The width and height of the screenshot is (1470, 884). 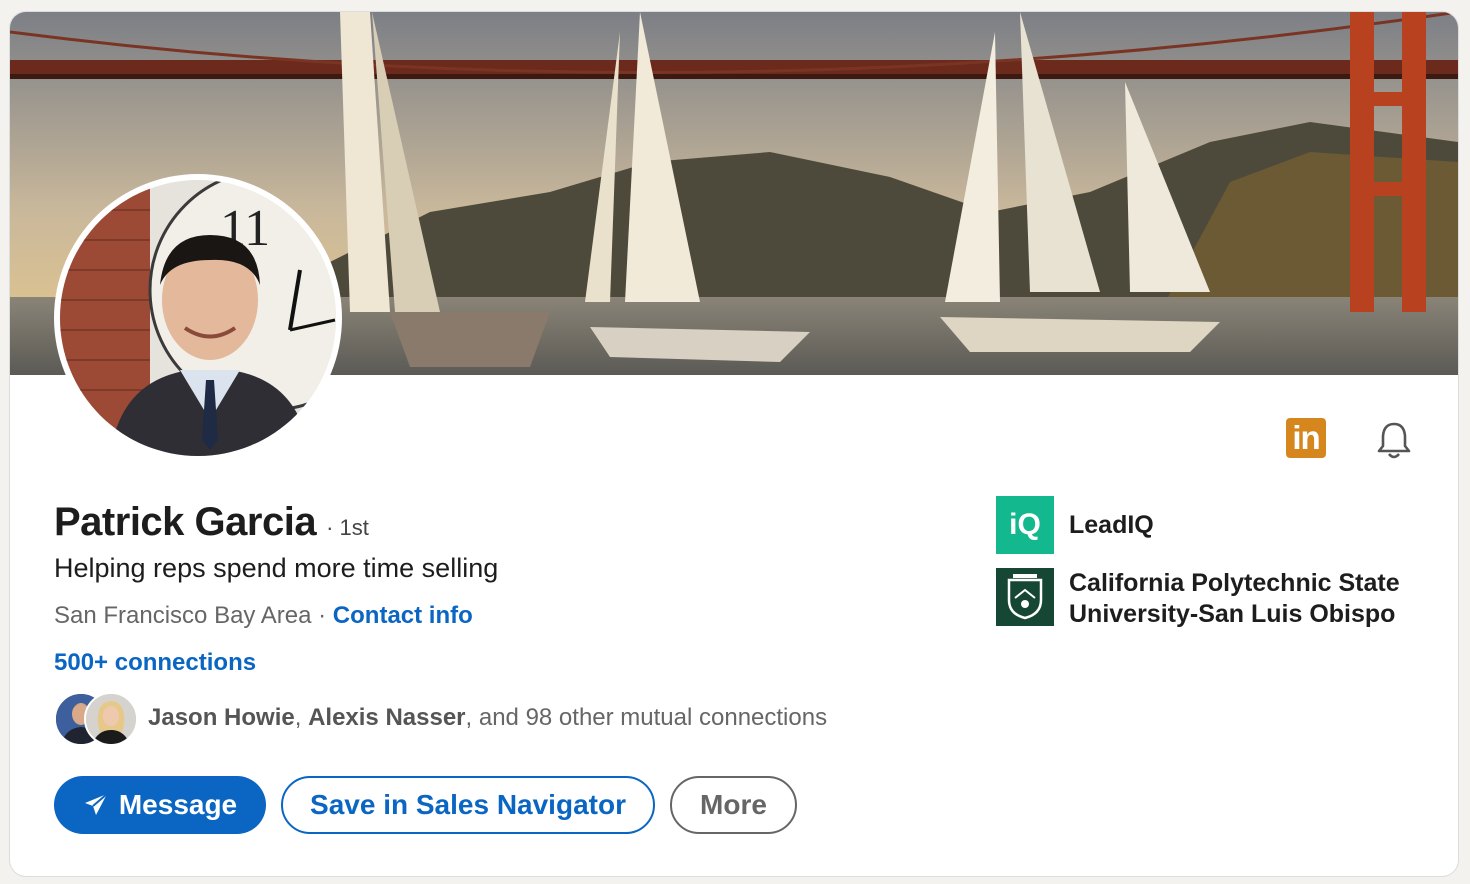 What do you see at coordinates (468, 805) in the screenshot?
I see `save-in-sales-navigator-button: Save in Sales Navigator` at bounding box center [468, 805].